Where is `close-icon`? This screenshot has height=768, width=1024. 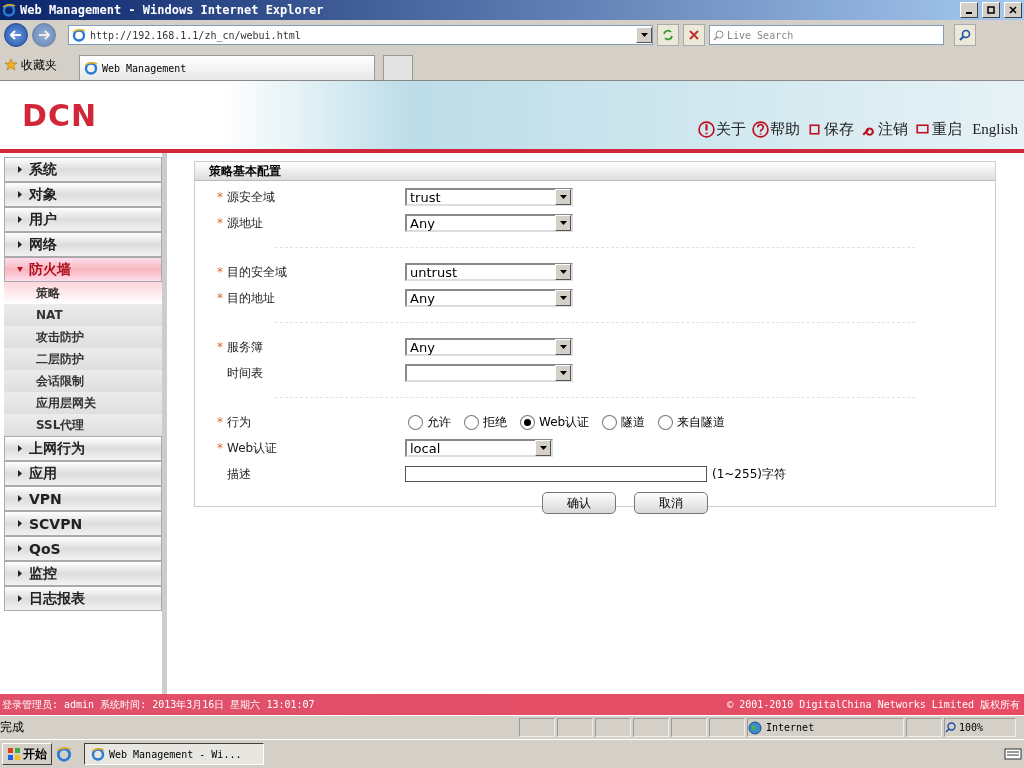 close-icon is located at coordinates (694, 35).